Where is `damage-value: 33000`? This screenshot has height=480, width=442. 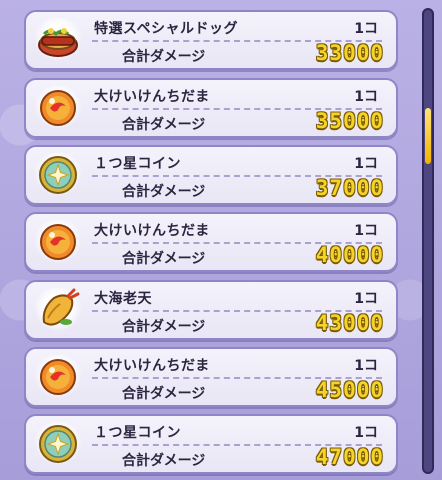
damage-value: 33000 is located at coordinates (349, 53).